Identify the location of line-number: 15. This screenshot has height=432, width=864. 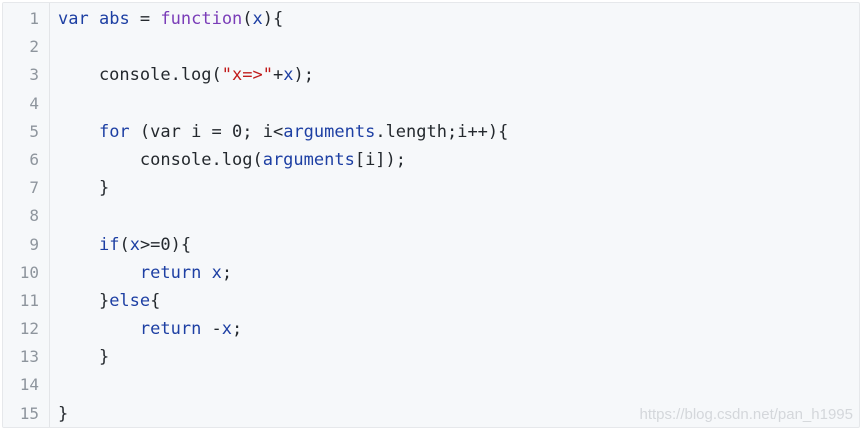
(29, 413).